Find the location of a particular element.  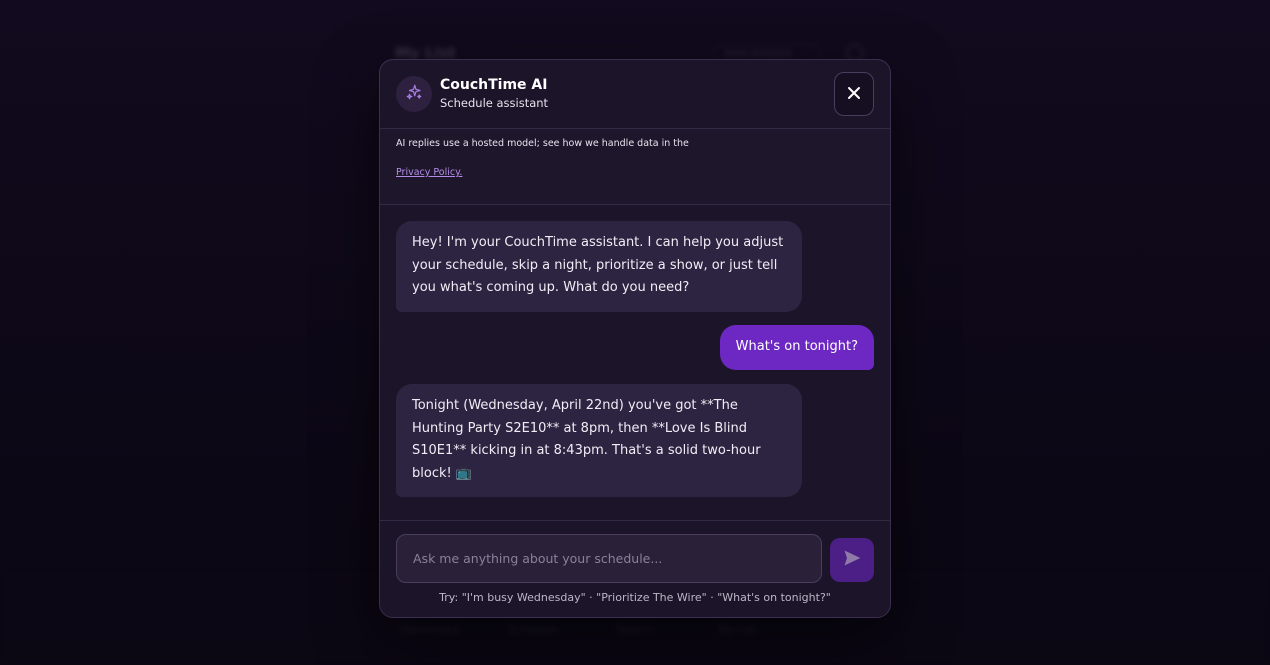

privacy-policy-link: Privacy Policy. is located at coordinates (429, 172).